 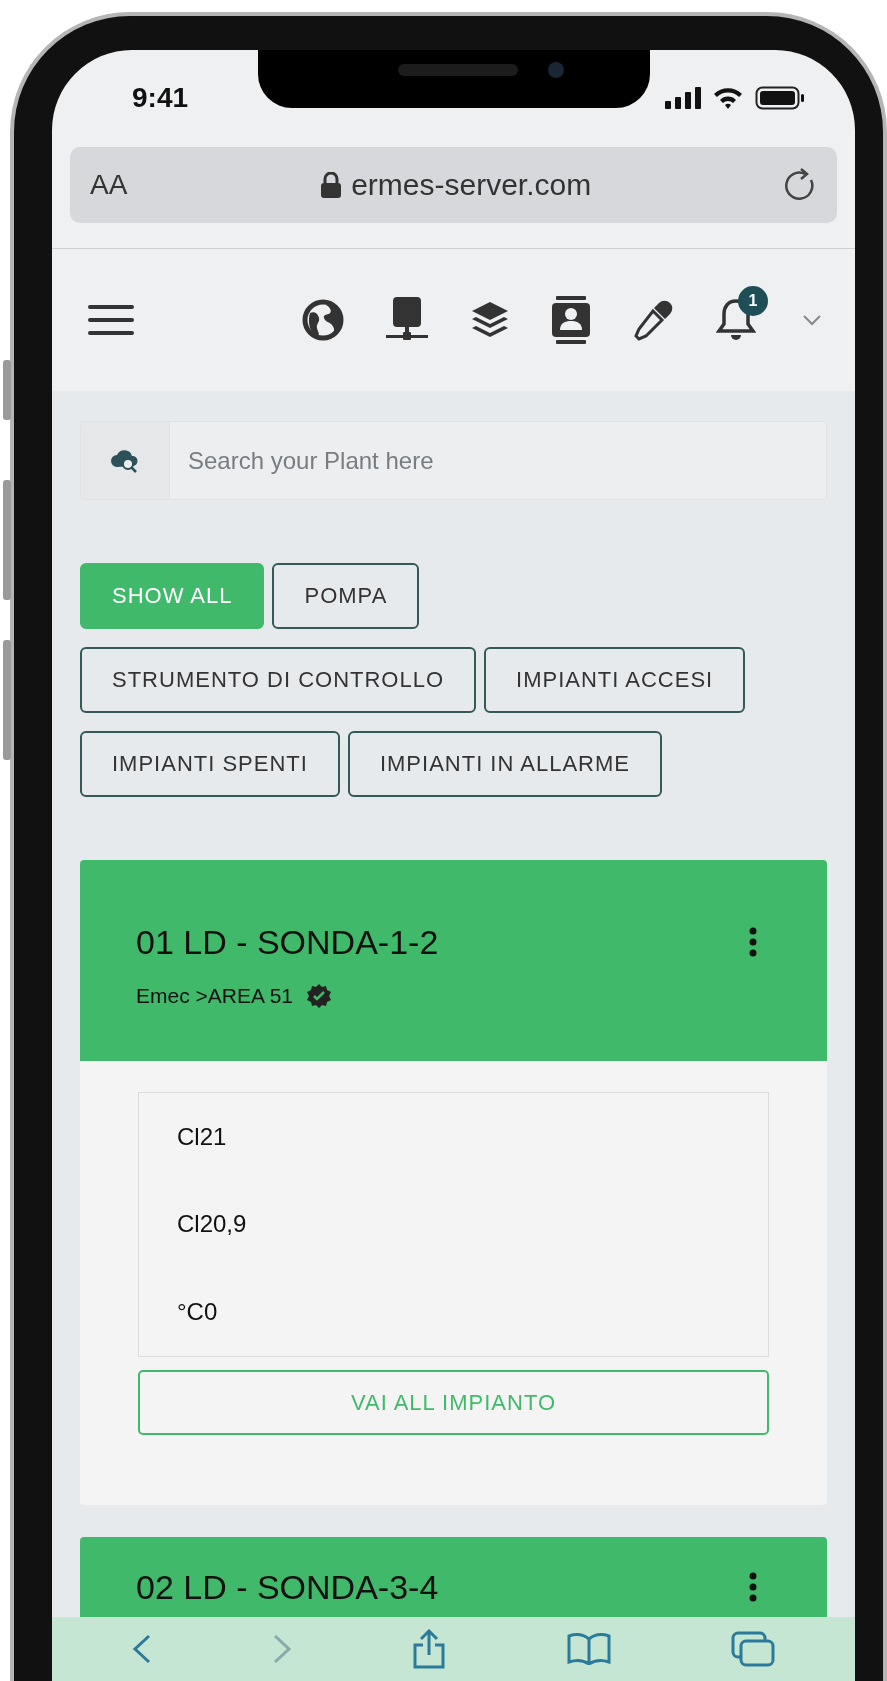 I want to click on plant-title: 01 LD - SONDA-1-2, so click(x=287, y=942).